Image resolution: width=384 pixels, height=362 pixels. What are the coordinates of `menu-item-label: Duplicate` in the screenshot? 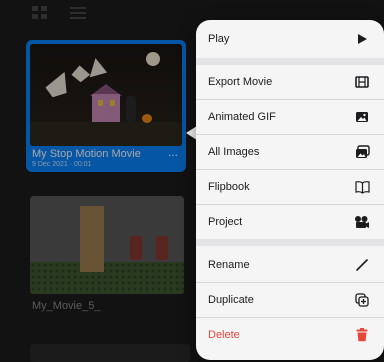 It's located at (231, 300).